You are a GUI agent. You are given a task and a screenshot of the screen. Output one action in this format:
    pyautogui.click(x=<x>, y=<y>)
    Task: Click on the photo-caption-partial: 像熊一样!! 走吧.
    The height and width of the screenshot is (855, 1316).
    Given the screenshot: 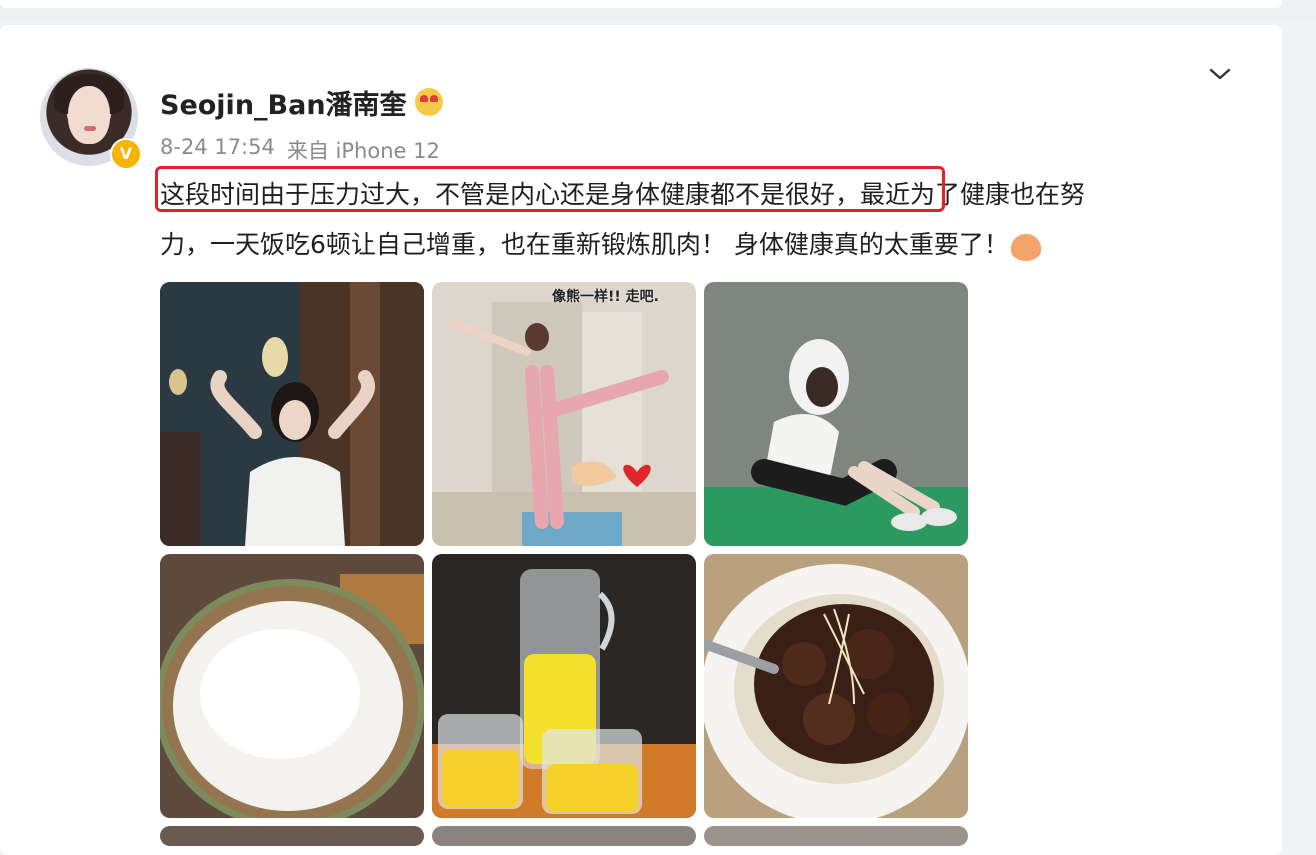 What is the action you would take?
    pyautogui.click(x=605, y=297)
    